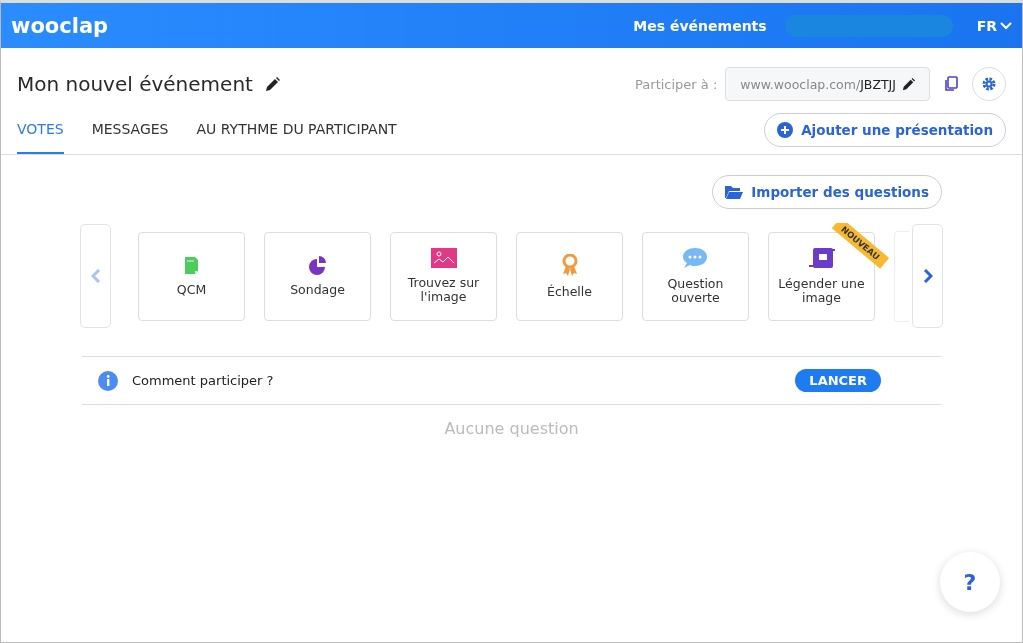 The width and height of the screenshot is (1023, 643). I want to click on copy-button, so click(951, 84).